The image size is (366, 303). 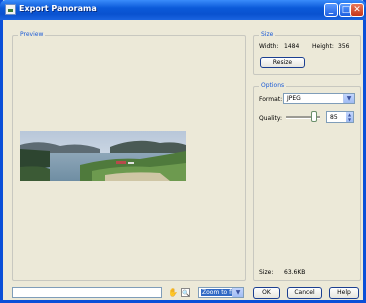 What do you see at coordinates (349, 117) in the screenshot?
I see `spin-arrows-icon: ▲ ▼` at bounding box center [349, 117].